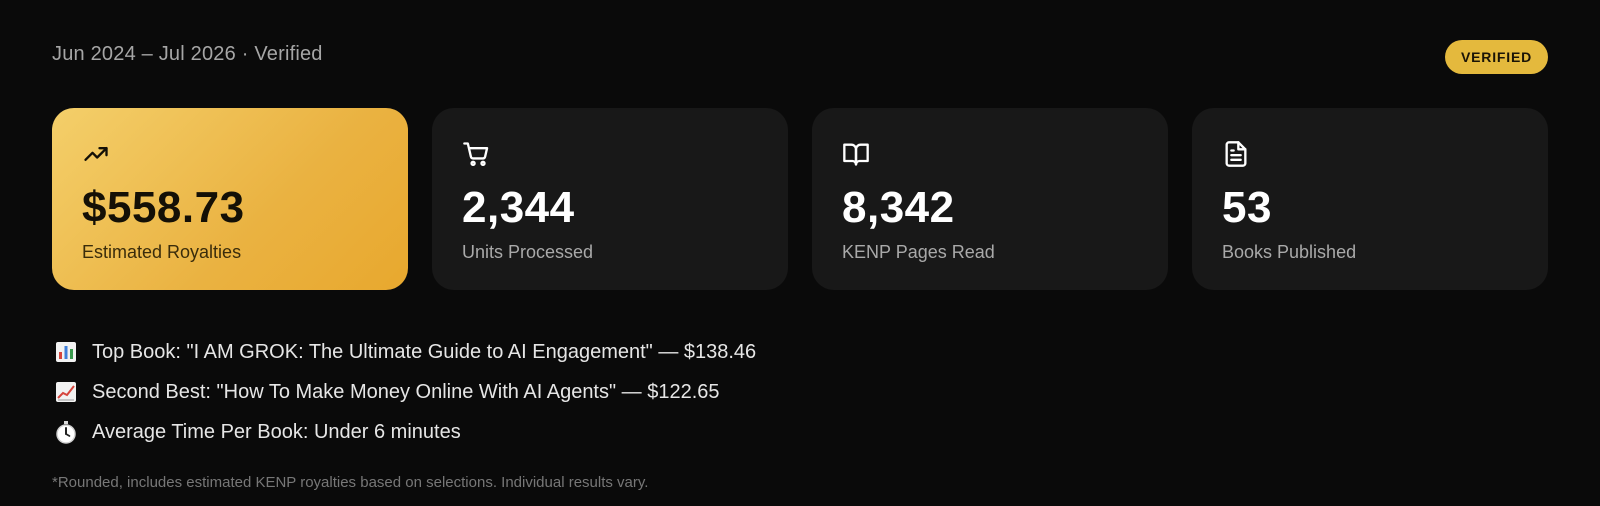 This screenshot has height=506, width=1600. What do you see at coordinates (990, 199) in the screenshot?
I see `stat-card-kenp: 8,342 KENP Pages Read` at bounding box center [990, 199].